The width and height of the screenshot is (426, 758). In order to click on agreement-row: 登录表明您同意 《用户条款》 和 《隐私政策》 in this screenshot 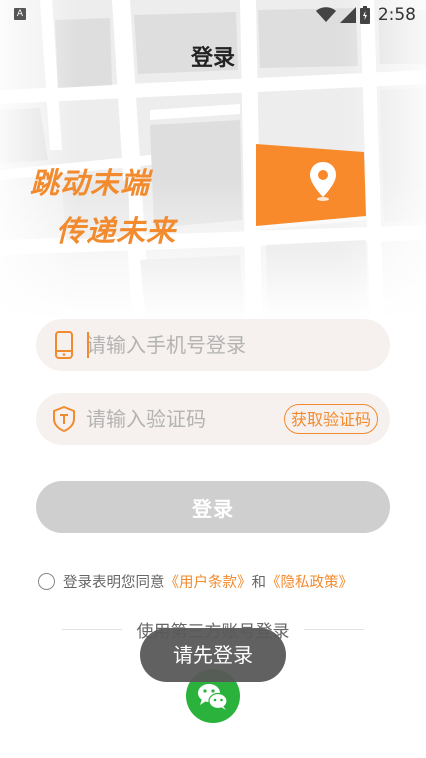, I will do `click(195, 581)`.